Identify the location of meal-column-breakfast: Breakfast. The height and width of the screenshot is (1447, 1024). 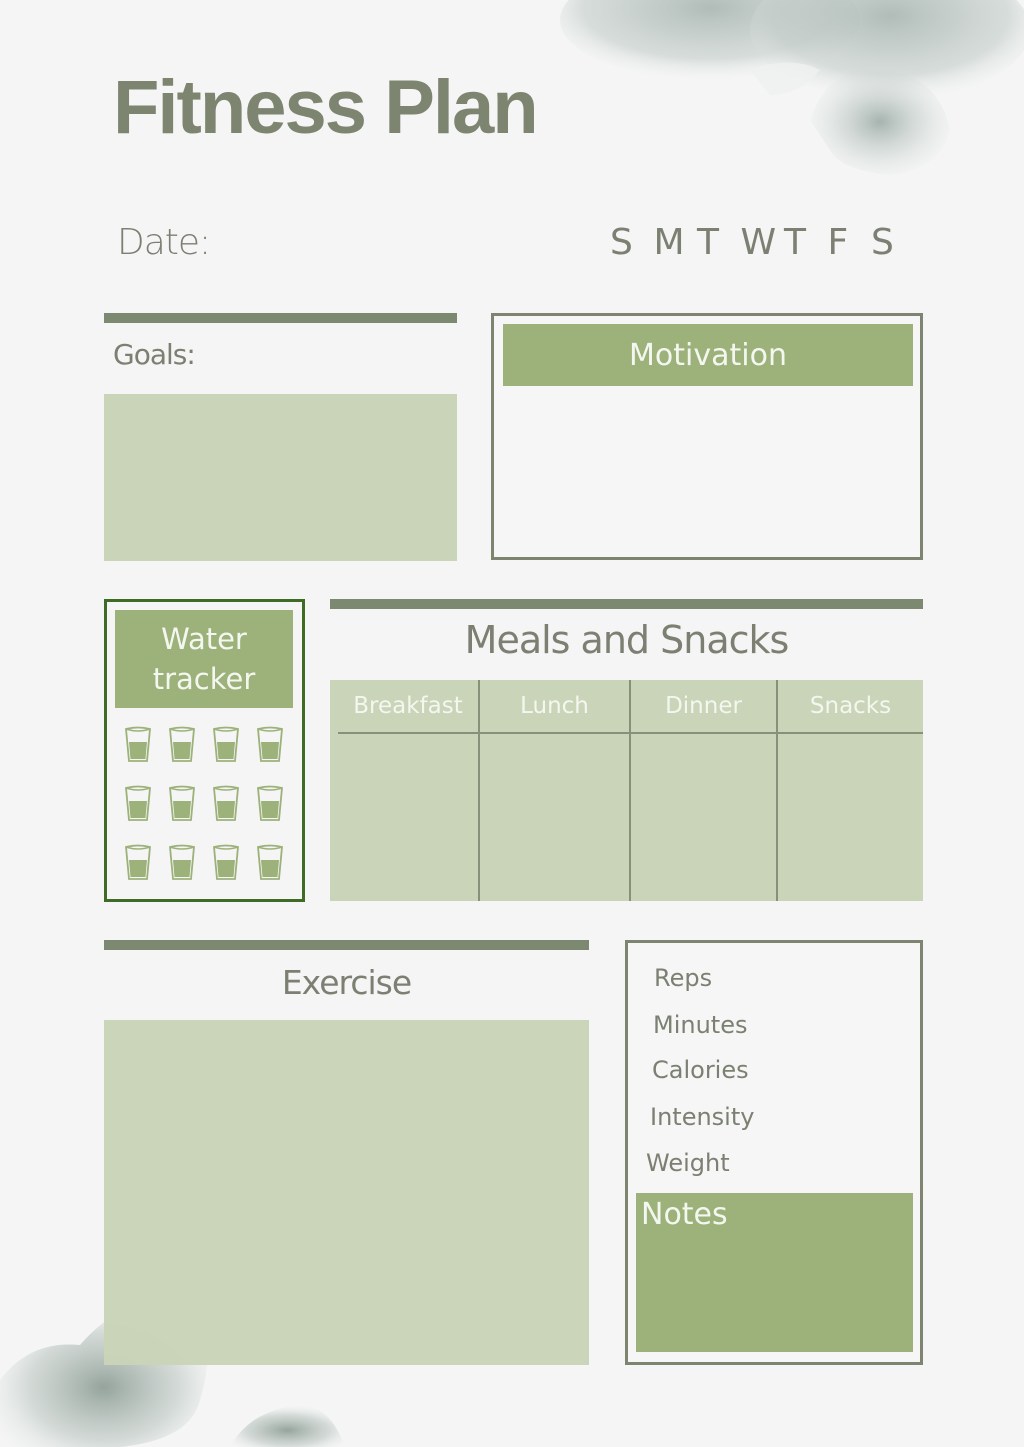
(405, 790).